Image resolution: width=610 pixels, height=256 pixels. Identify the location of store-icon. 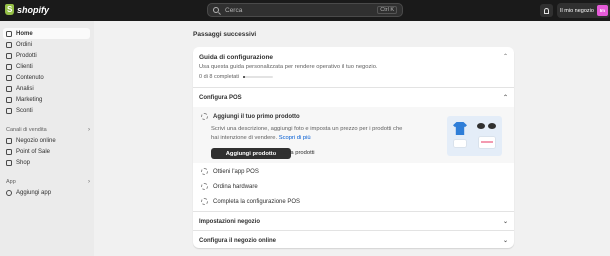
(9, 140).